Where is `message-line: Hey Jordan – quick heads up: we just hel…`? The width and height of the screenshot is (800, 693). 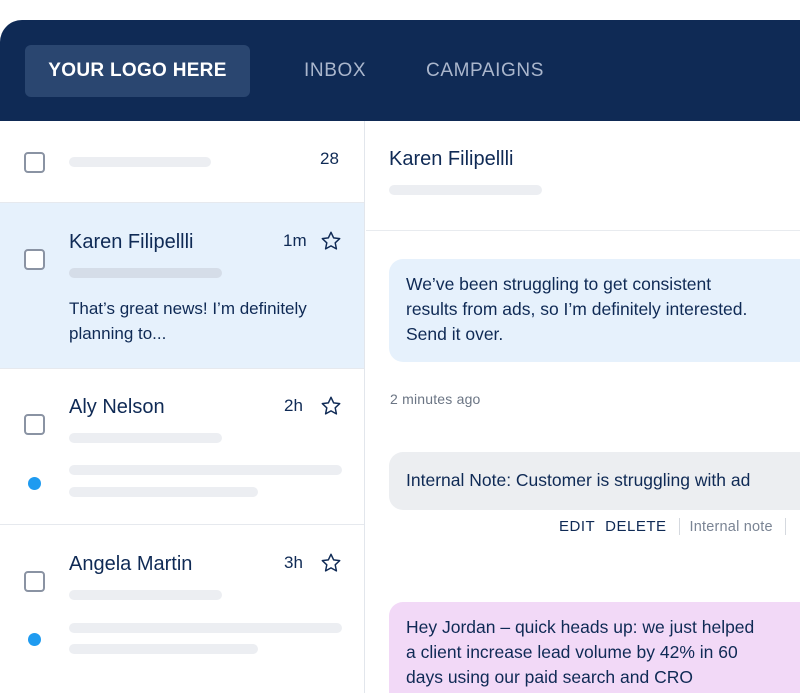 message-line: Hey Jordan – quick heads up: we just hel… is located at coordinates (580, 627).